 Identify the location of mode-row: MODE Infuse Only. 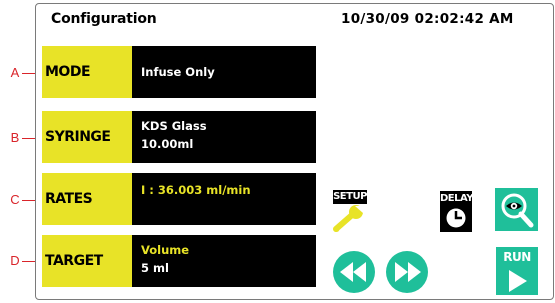
(179, 72).